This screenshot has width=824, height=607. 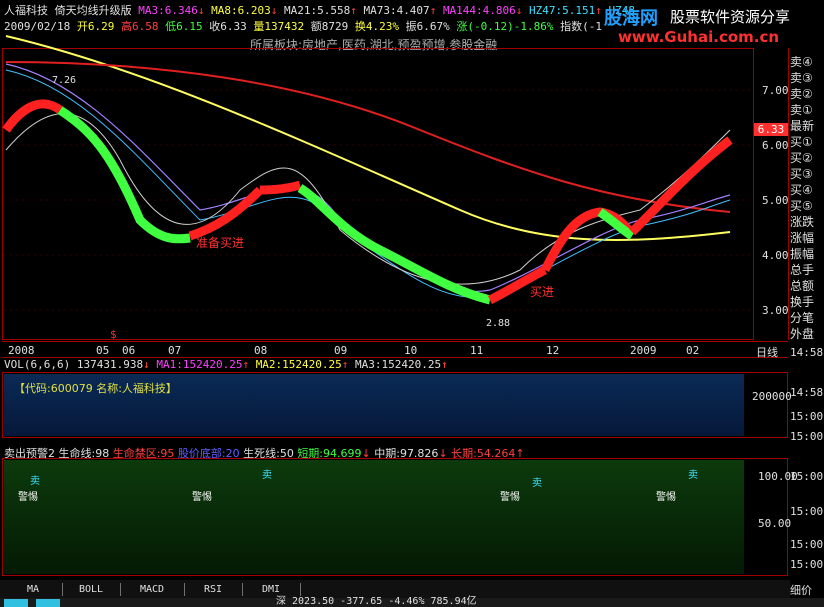 What do you see at coordinates (807, 270) in the screenshot?
I see `sidebar-item-total-vol: 总手` at bounding box center [807, 270].